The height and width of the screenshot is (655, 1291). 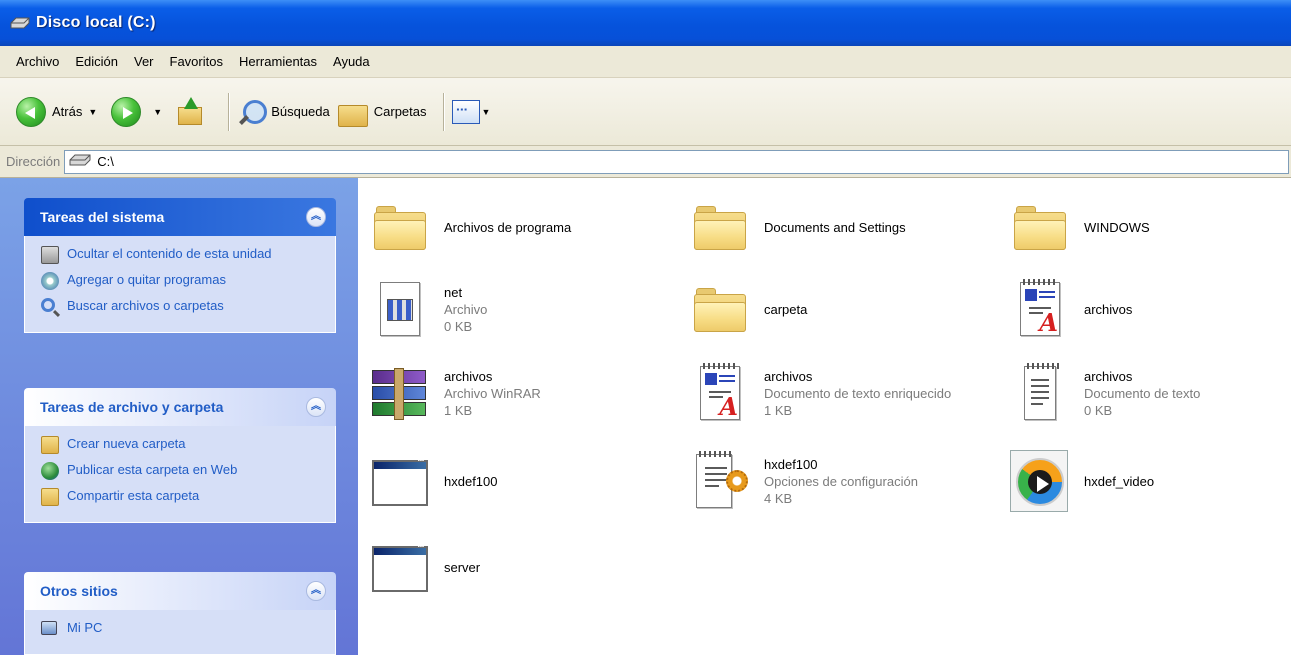 What do you see at coordinates (841, 481) in the screenshot?
I see `file-type: Opciones de configuración` at bounding box center [841, 481].